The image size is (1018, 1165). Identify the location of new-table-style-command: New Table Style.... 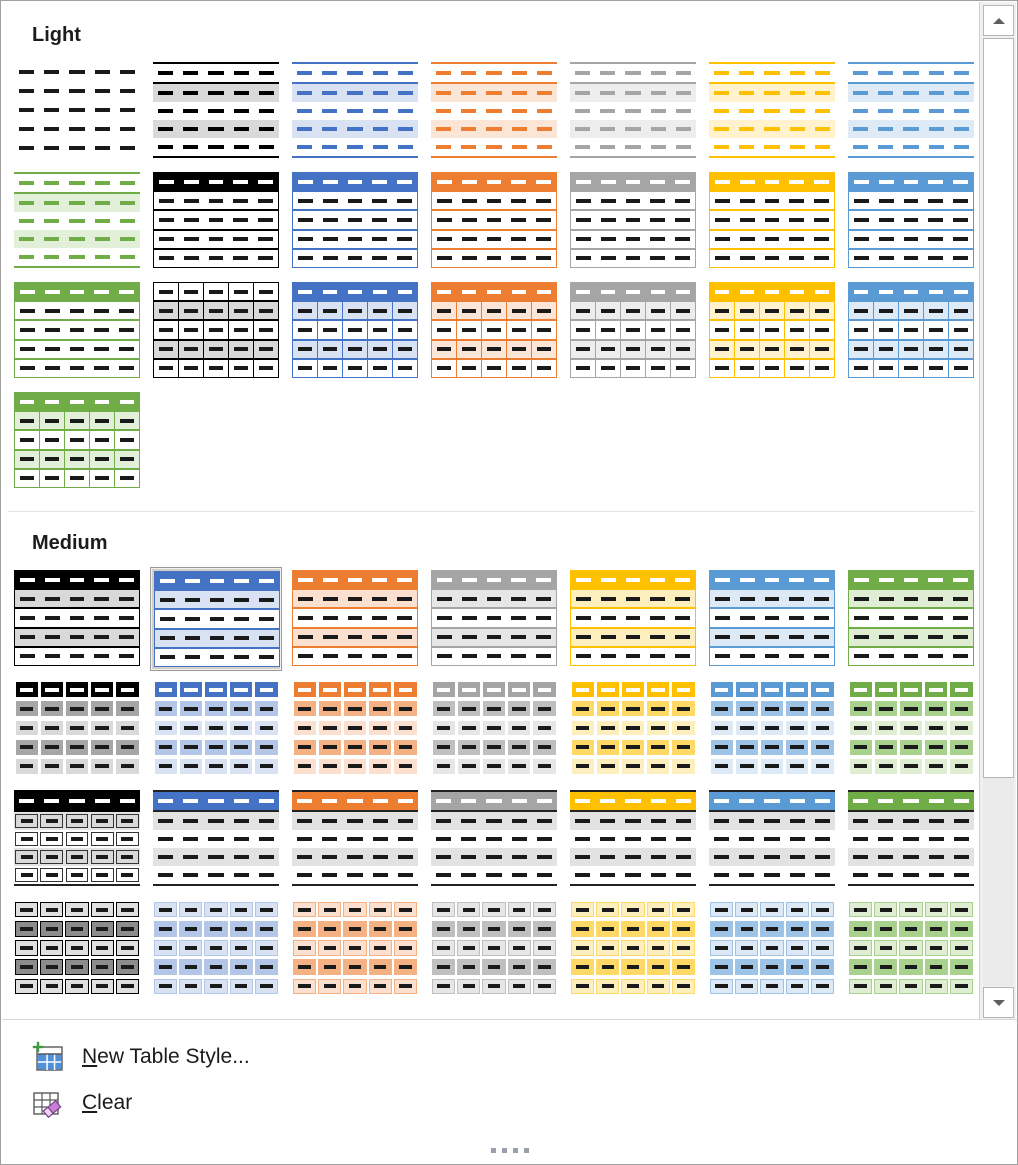
(509, 1057).